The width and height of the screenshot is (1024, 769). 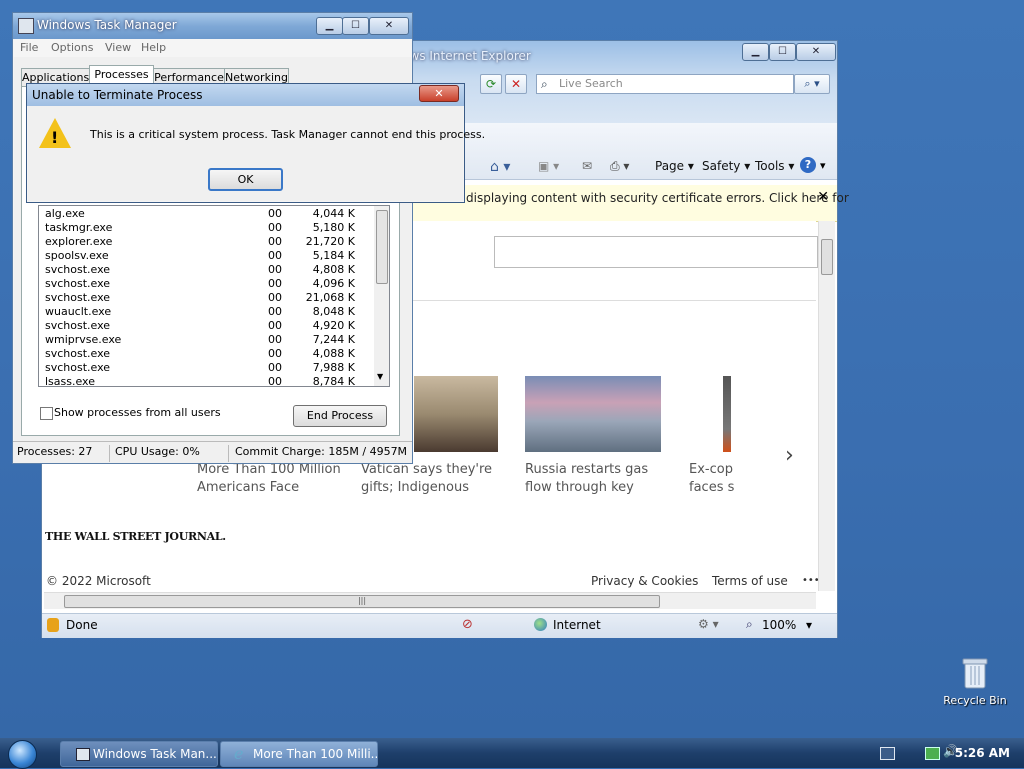 I want to click on status-zone: Internet, so click(x=577, y=625).